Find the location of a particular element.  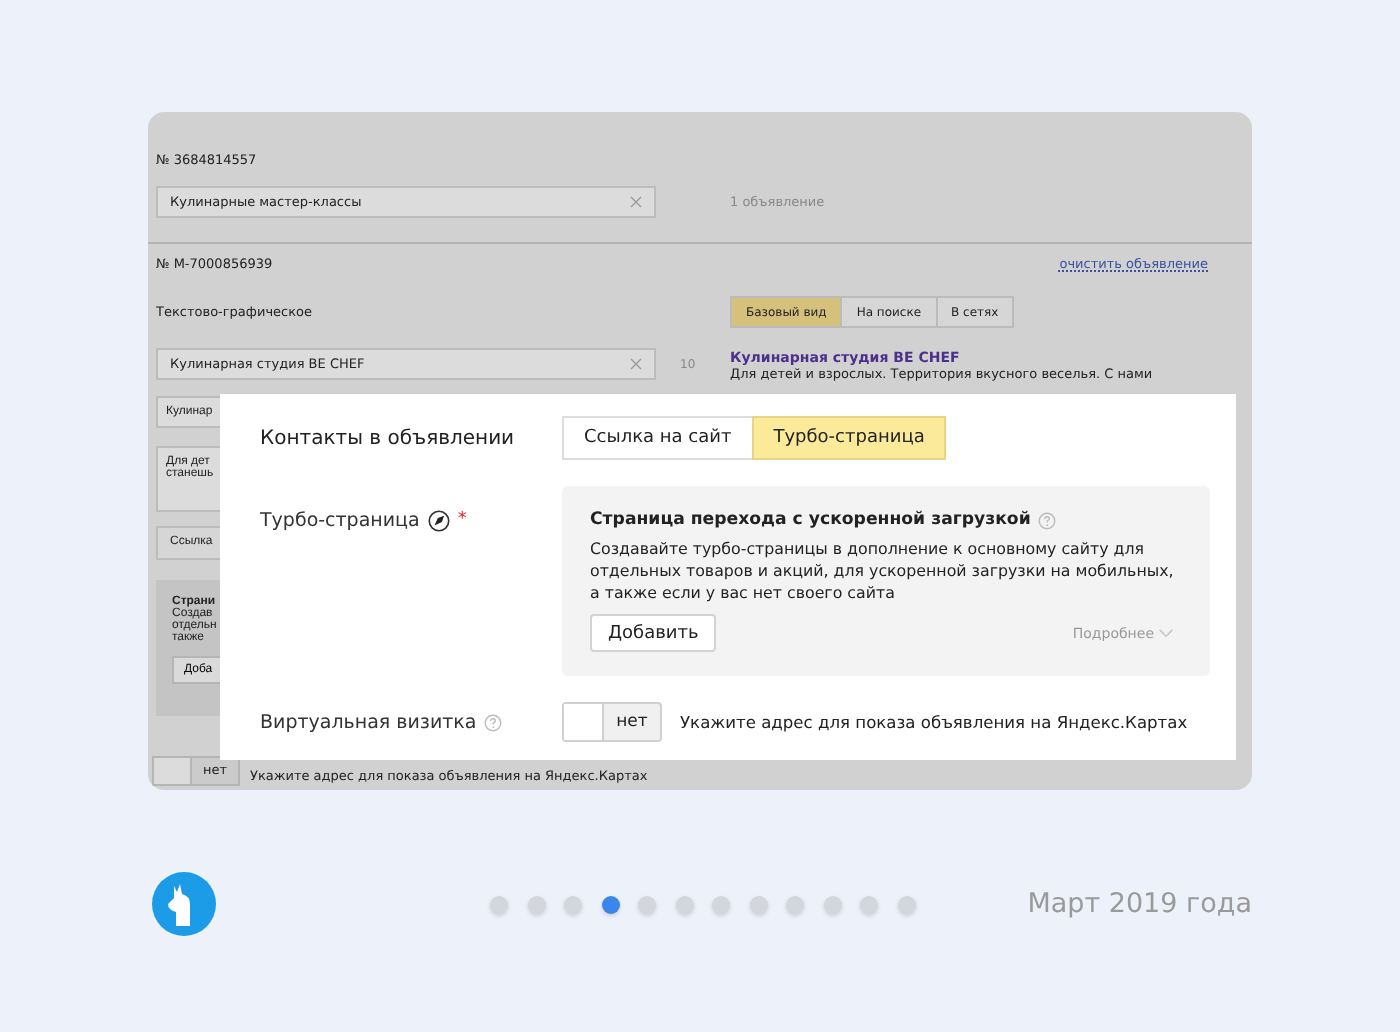

popup-title: Контакты в объявлении is located at coordinates (388, 438).